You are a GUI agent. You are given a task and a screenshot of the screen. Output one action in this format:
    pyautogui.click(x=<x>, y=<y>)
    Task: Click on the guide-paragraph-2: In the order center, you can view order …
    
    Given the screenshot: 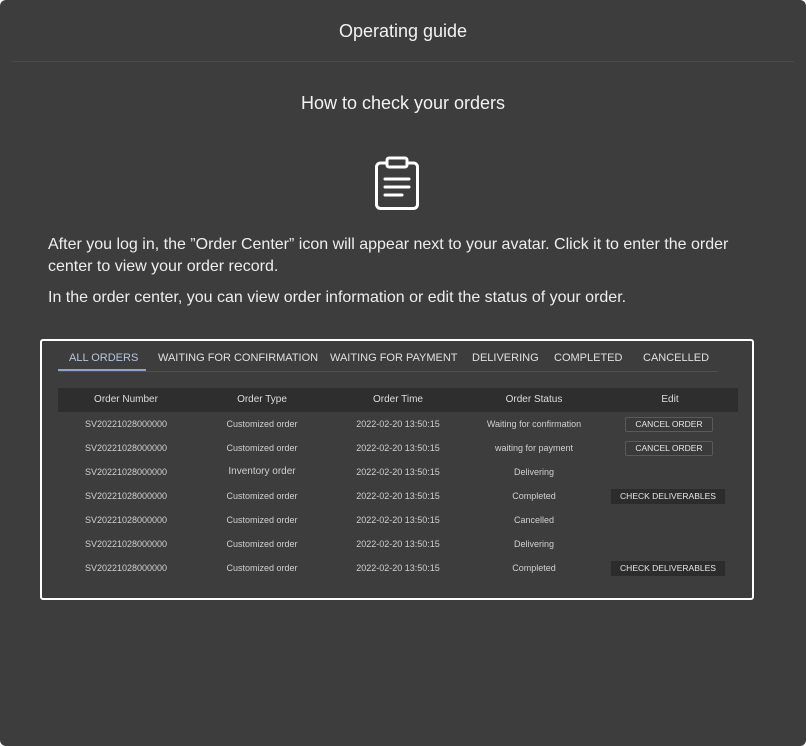 What is the action you would take?
    pyautogui.click(x=337, y=297)
    